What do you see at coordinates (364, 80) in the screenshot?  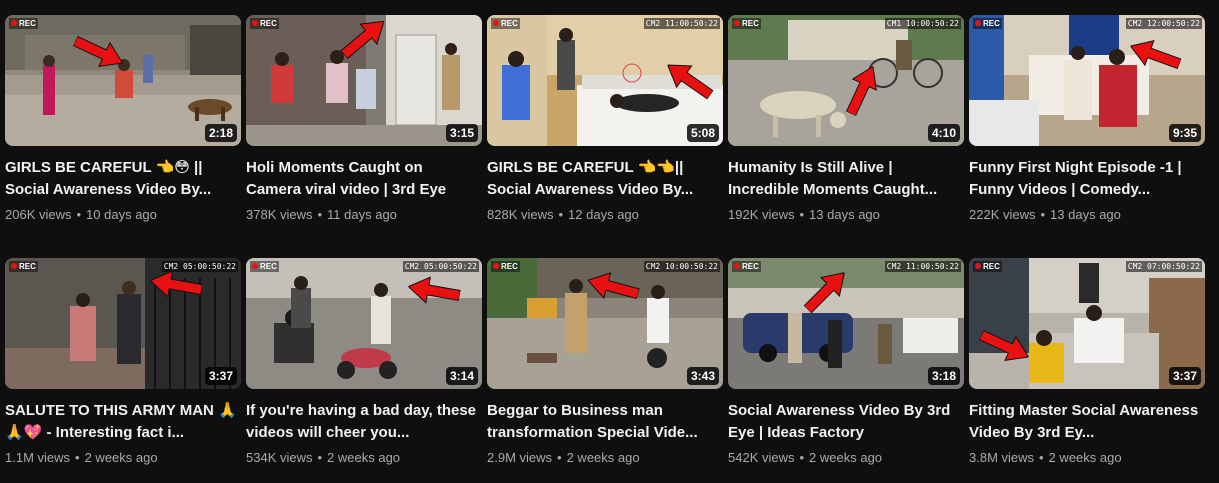 I see `video-thumbnail: REC 3:15` at bounding box center [364, 80].